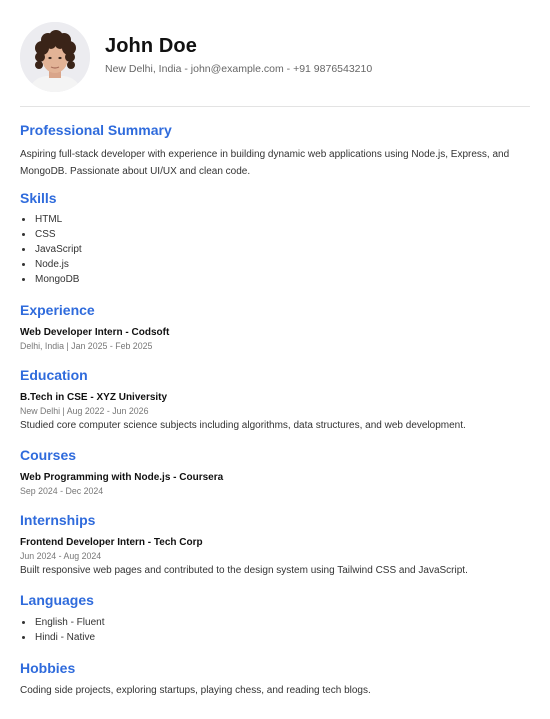  What do you see at coordinates (57, 600) in the screenshot?
I see `languages-heading: Languages` at bounding box center [57, 600].